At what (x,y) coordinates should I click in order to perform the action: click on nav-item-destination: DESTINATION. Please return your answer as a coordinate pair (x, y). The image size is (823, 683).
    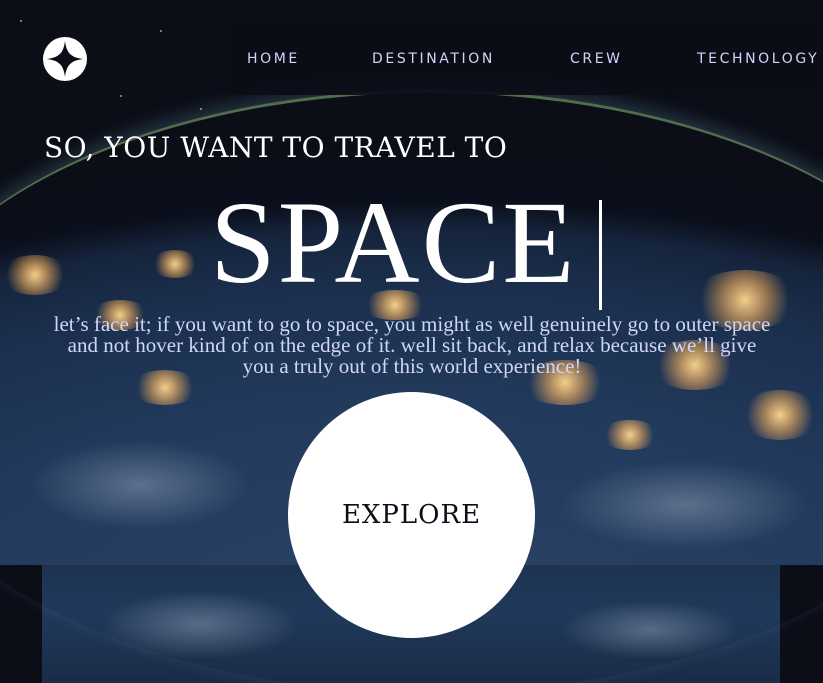
    Looking at the image, I should click on (433, 59).